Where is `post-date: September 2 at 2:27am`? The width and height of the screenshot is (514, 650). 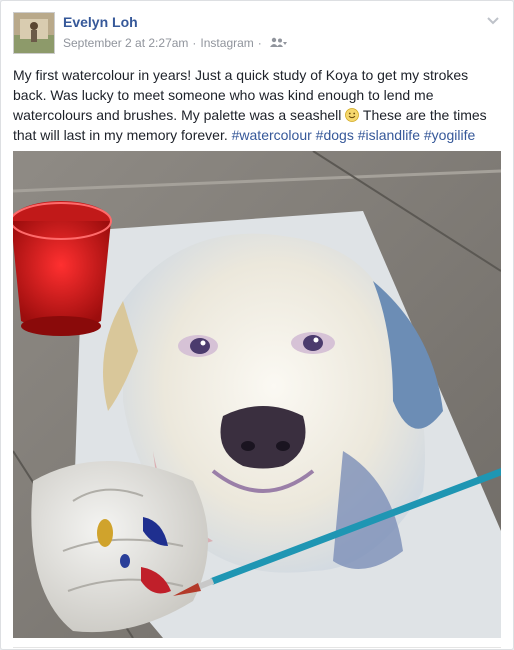
post-date: September 2 at 2:27am is located at coordinates (125, 43).